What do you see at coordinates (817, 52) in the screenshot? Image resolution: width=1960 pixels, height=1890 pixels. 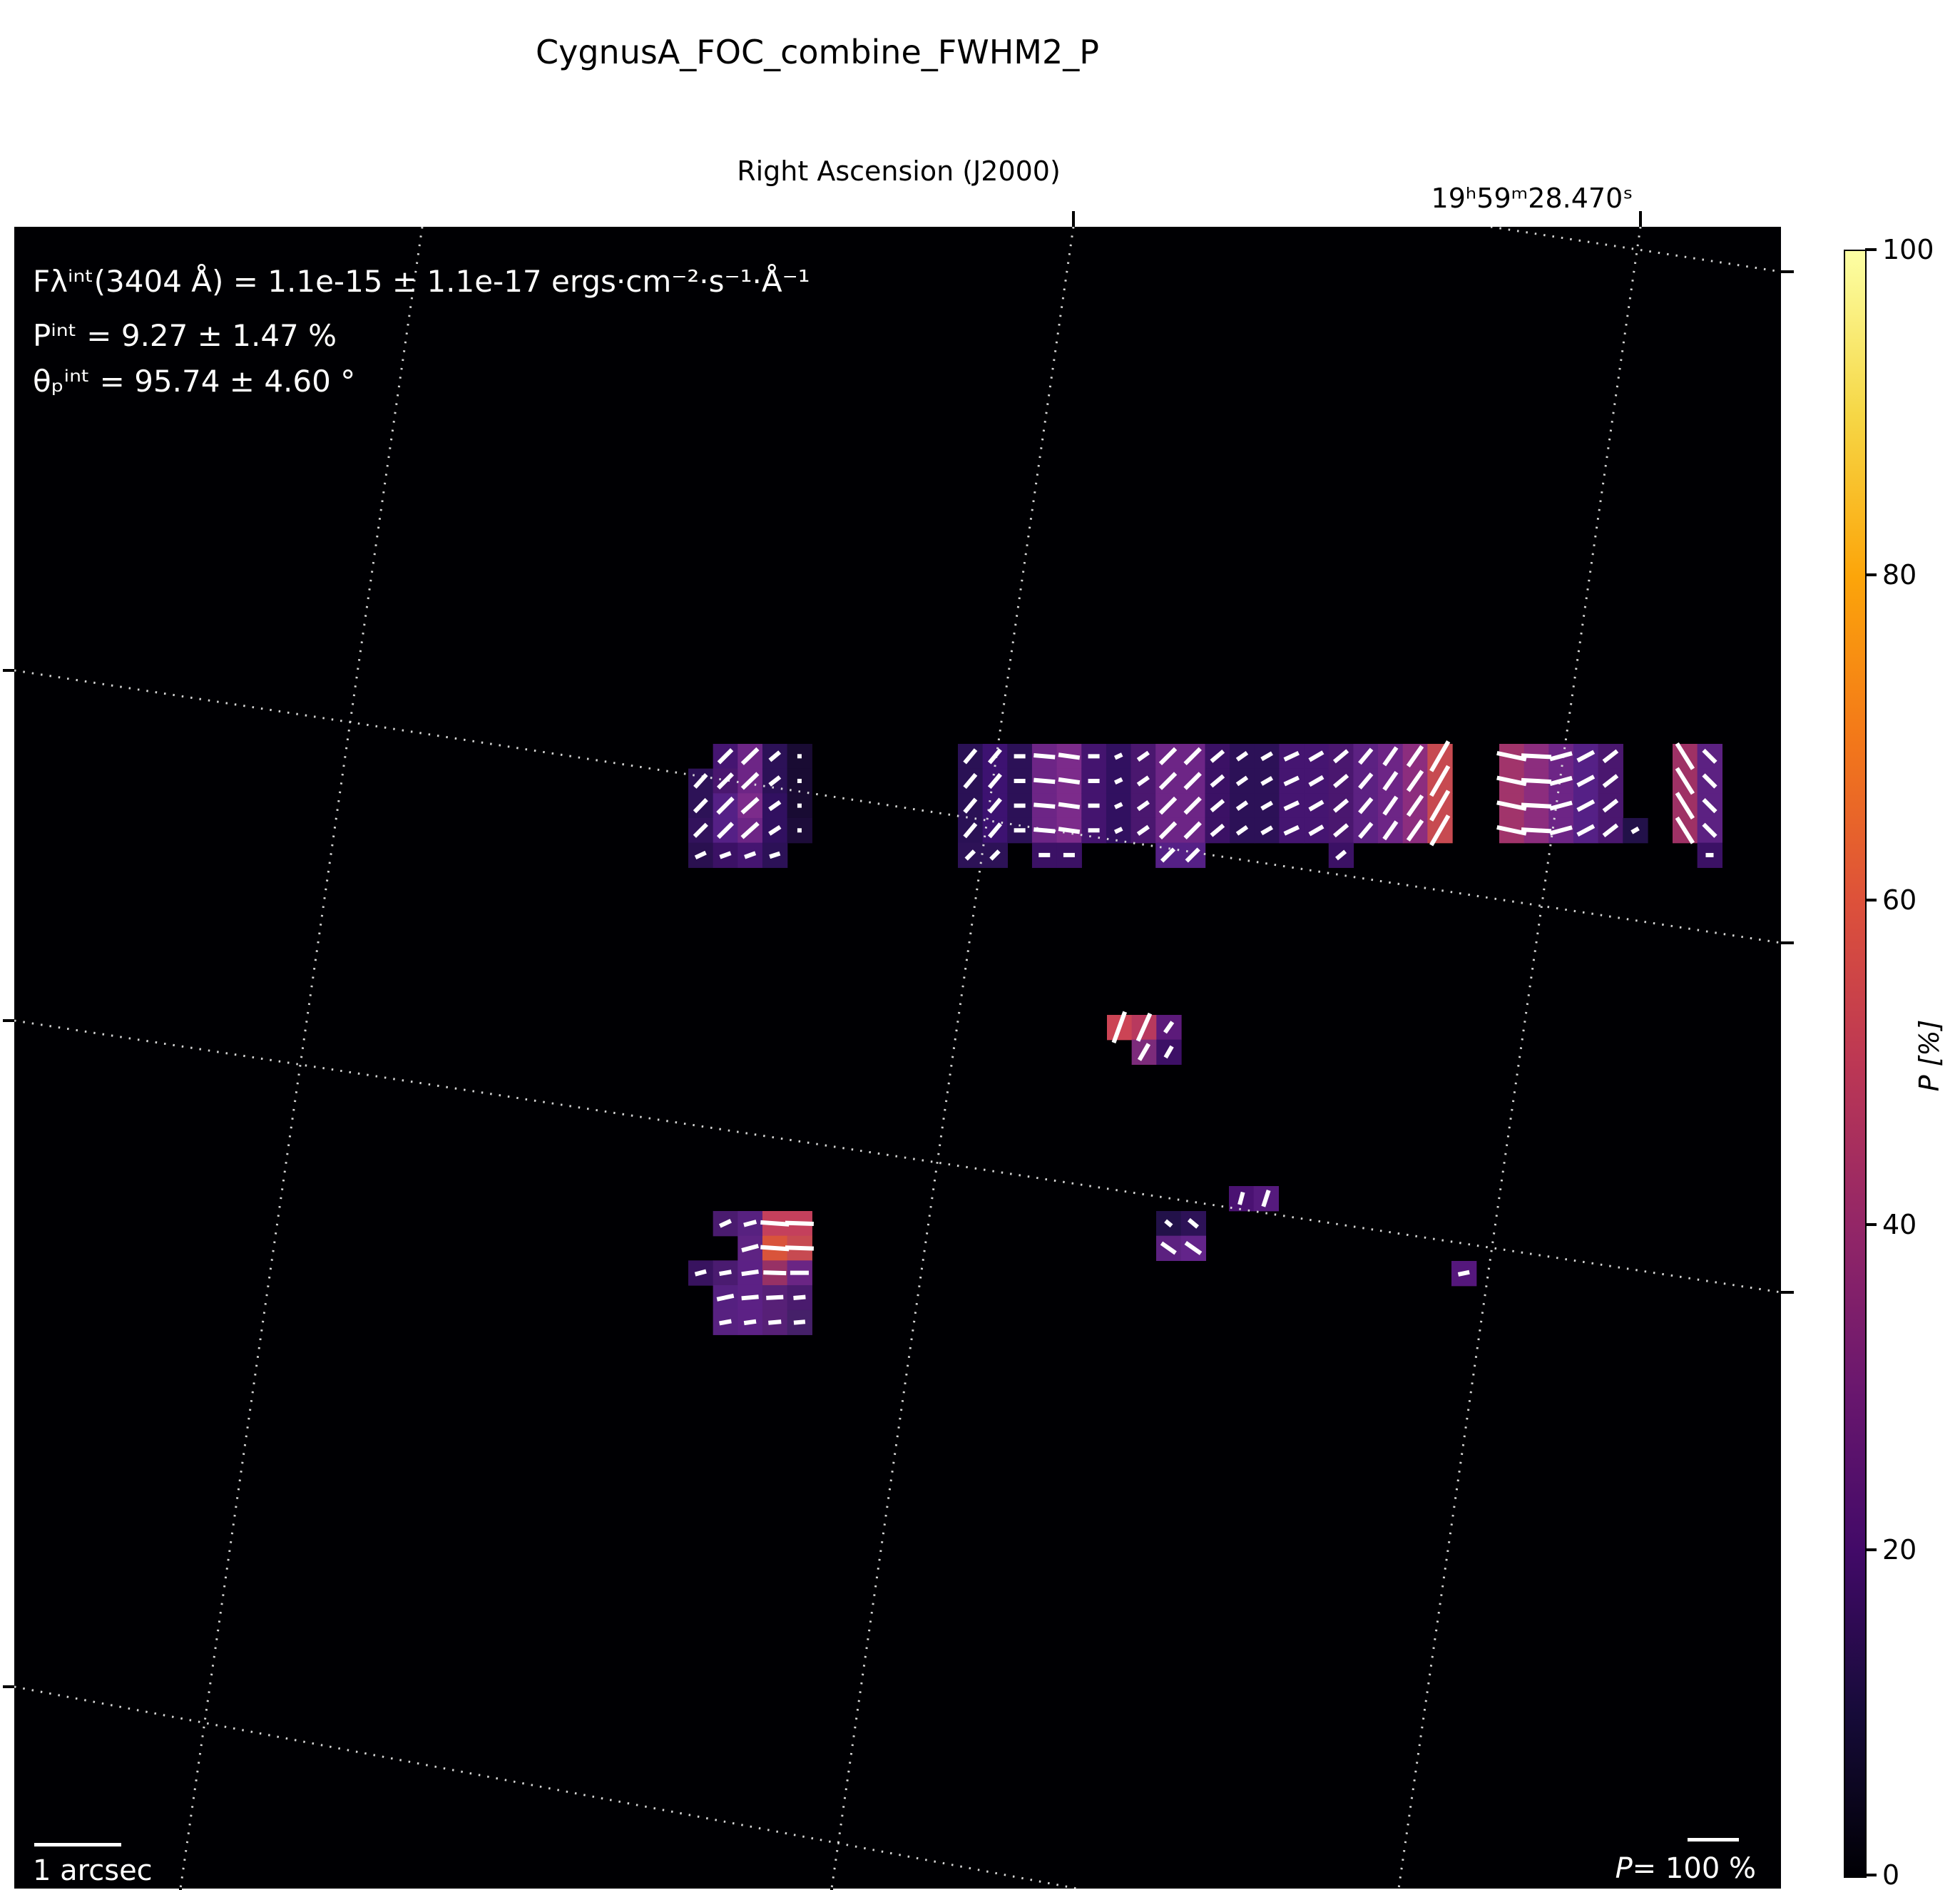 I see `figure-title: CygnusA_FOC_combine_FWHM2_P` at bounding box center [817, 52].